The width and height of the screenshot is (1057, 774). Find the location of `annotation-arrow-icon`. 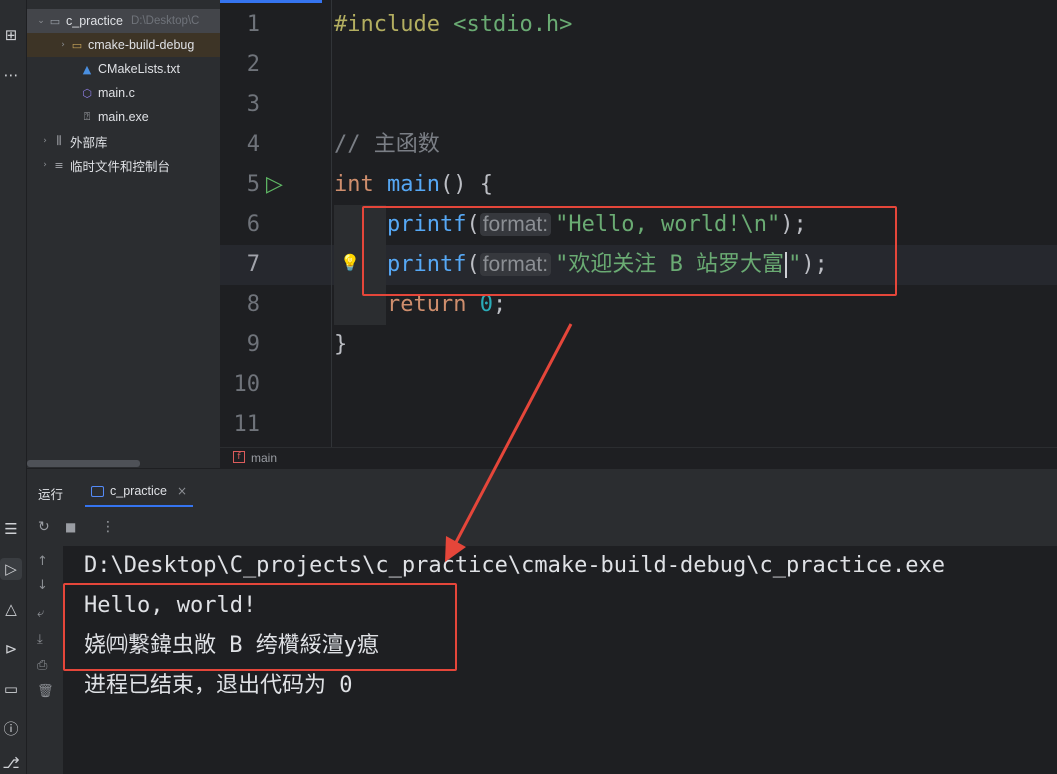

annotation-arrow-icon is located at coordinates (509, 442).